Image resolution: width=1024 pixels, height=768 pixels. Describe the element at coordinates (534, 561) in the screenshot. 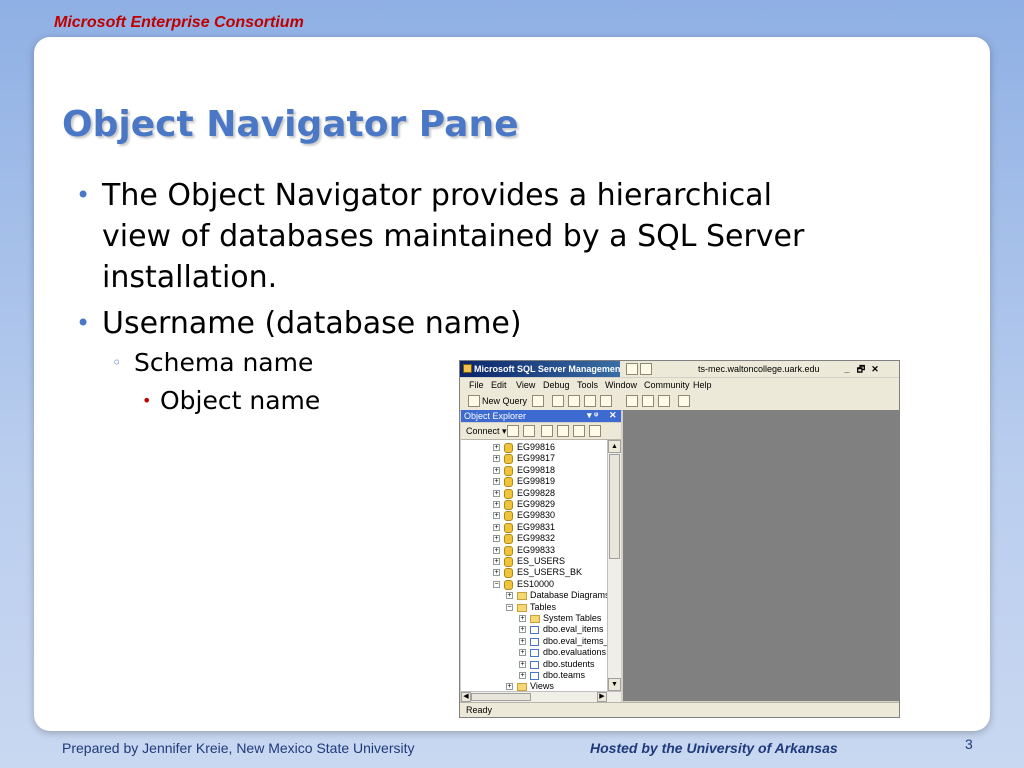

I see `tree-node: + ES_USERS` at that location.